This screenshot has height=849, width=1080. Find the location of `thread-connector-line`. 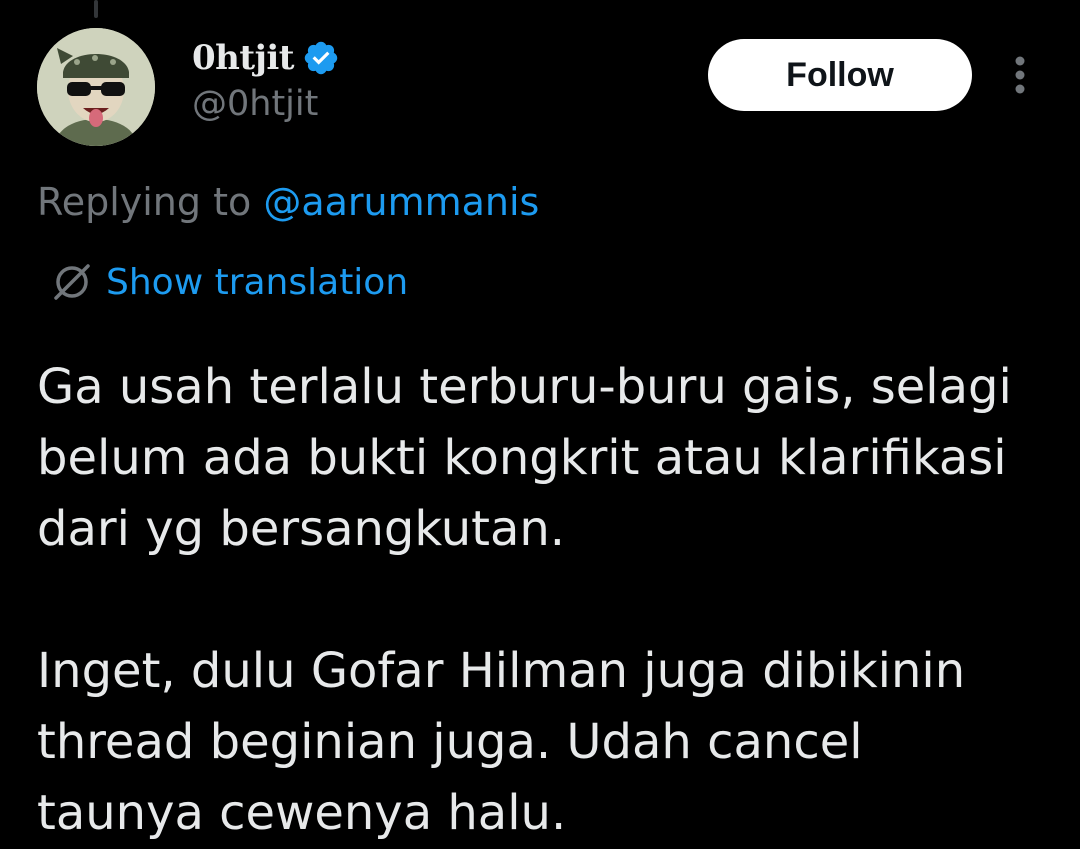

thread-connector-line is located at coordinates (96, 9).